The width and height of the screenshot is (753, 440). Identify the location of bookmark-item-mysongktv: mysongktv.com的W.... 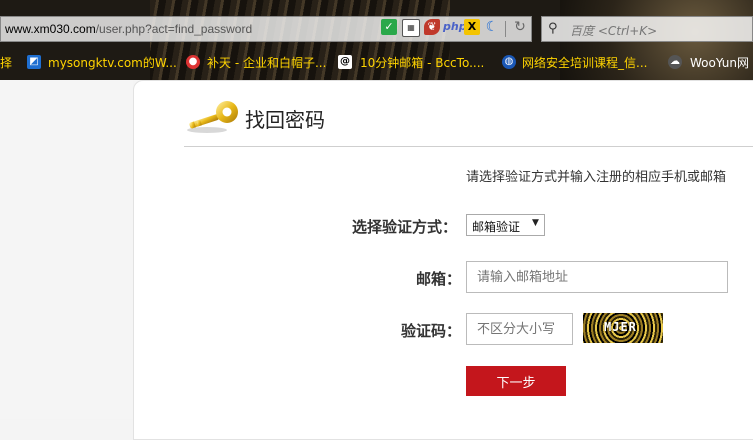
(112, 62).